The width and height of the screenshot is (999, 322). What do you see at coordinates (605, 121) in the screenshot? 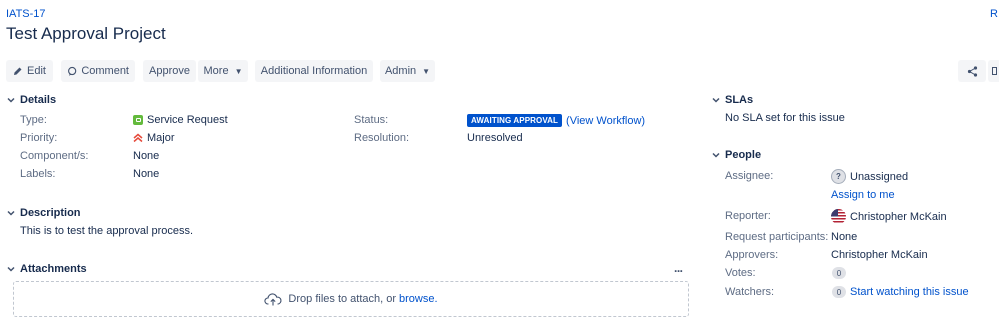
I see `view-workflow-link: (View Workflow)` at bounding box center [605, 121].